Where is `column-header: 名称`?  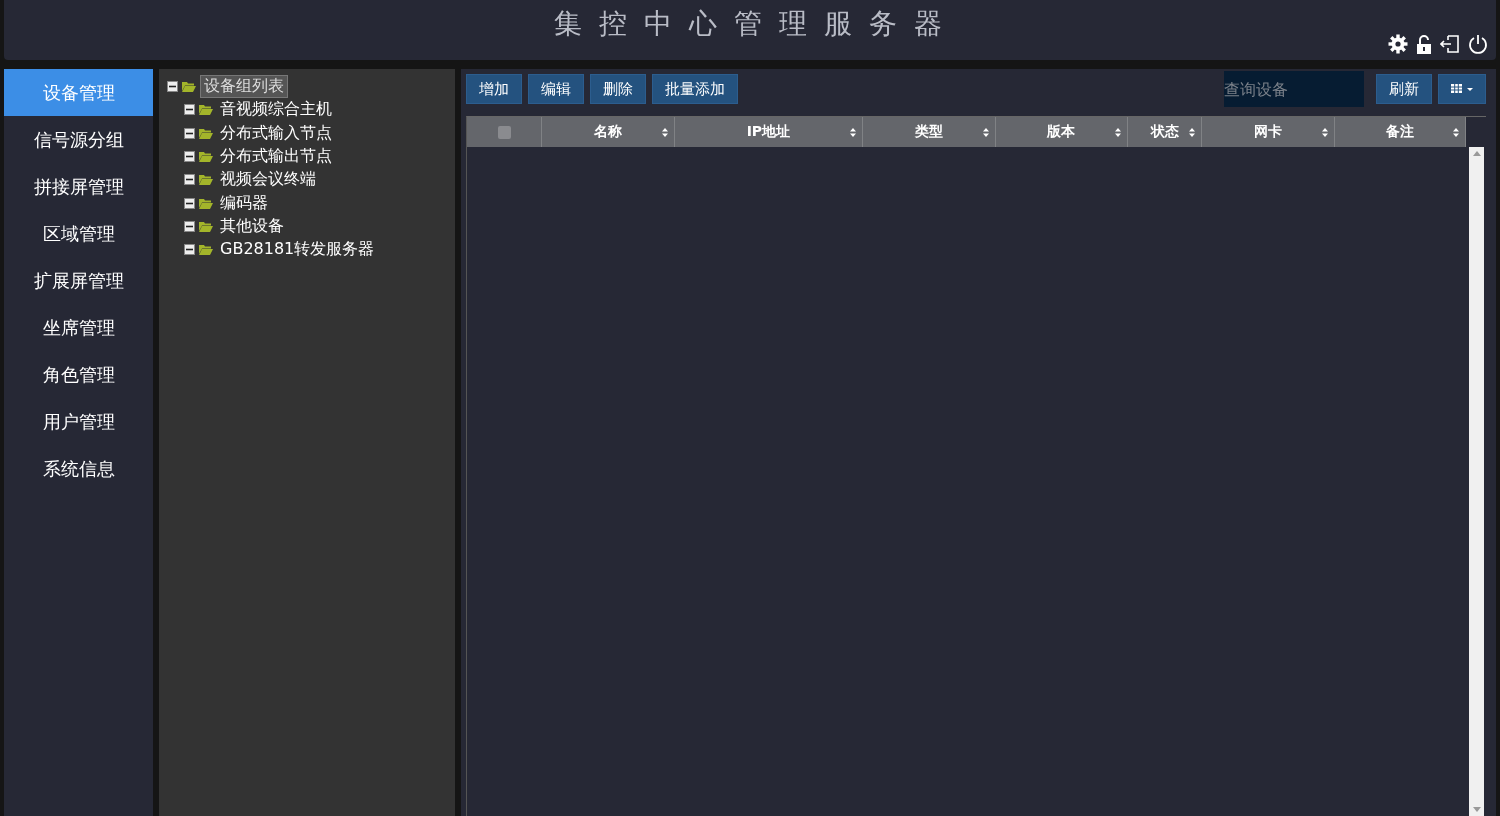
column-header: 名称 is located at coordinates (608, 132).